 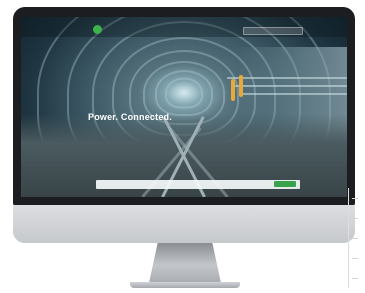 What do you see at coordinates (130, 117) in the screenshot?
I see `hero-title: Power. Connected.` at bounding box center [130, 117].